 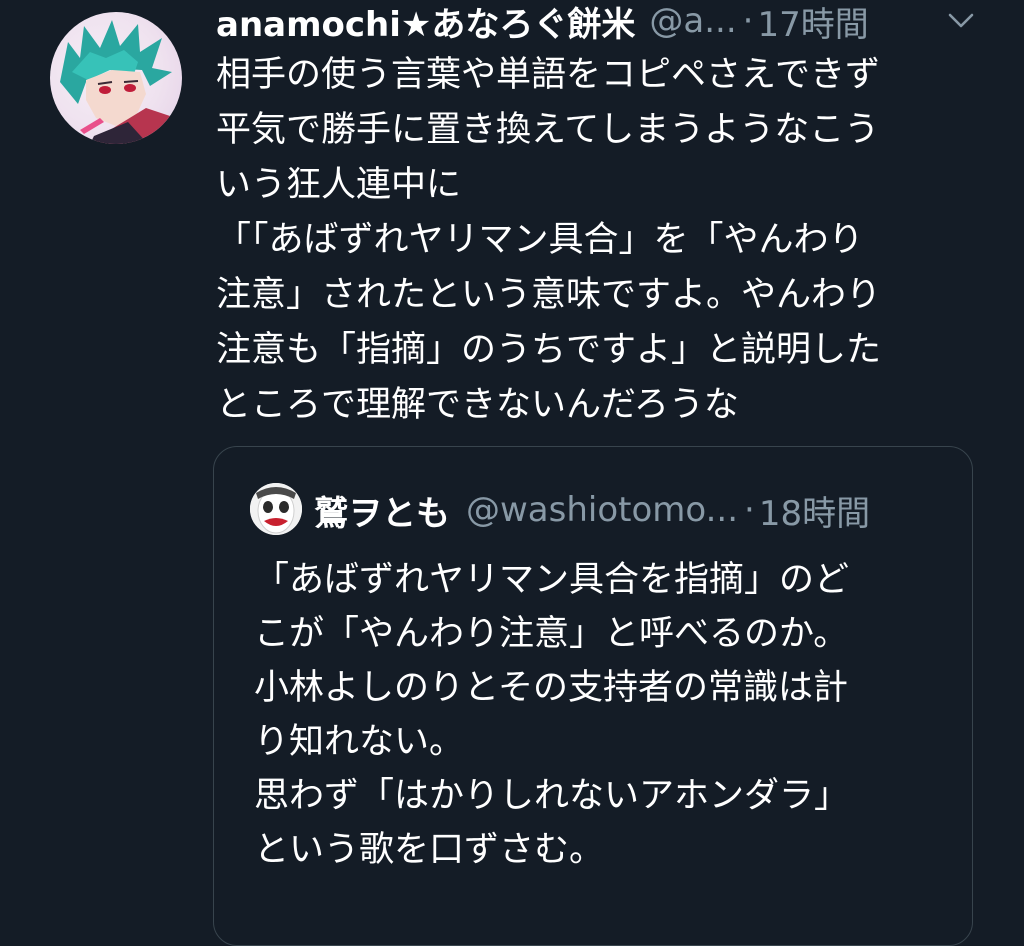 I want to click on quote-header: 鷲ヲとも @washiotomo... · 18時間, so click(x=592, y=510).